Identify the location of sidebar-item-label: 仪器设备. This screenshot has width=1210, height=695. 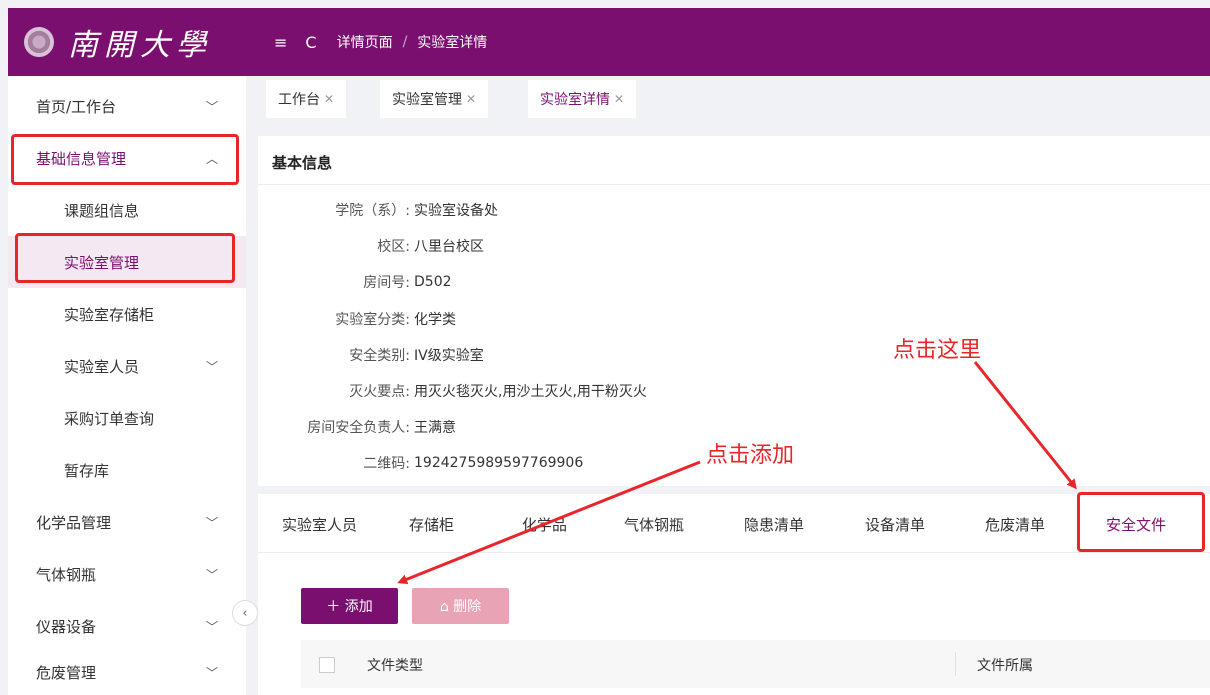
(66, 626).